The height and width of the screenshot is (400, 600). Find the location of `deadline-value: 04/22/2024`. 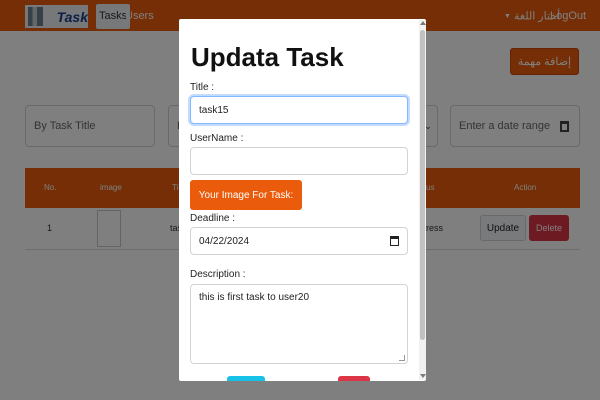

deadline-value: 04/22/2024 is located at coordinates (224, 241).